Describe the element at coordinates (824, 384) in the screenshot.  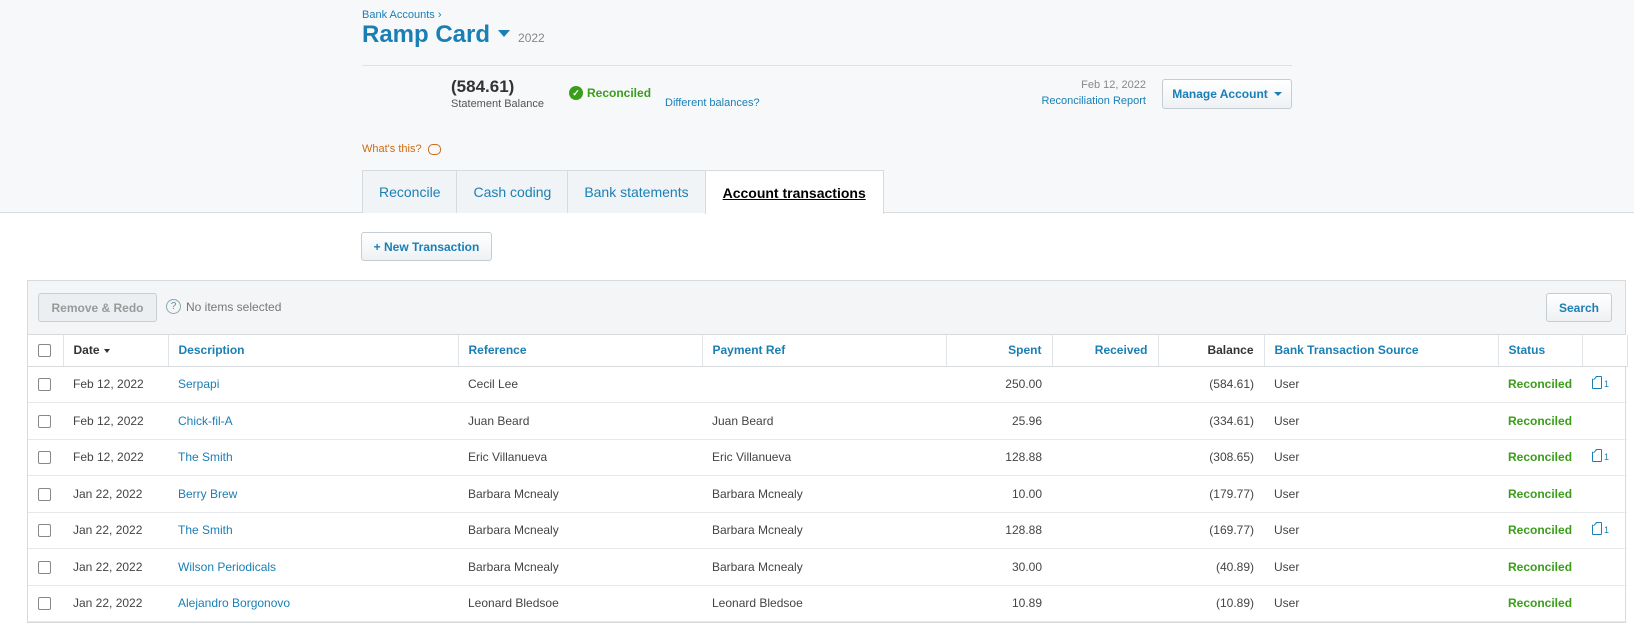
I see `cell-payment-ref` at that location.